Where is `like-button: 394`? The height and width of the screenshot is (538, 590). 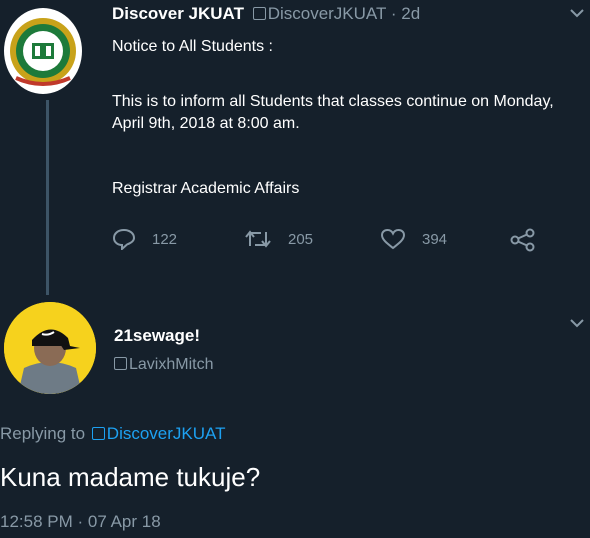
like-button: 394 is located at coordinates (413, 239).